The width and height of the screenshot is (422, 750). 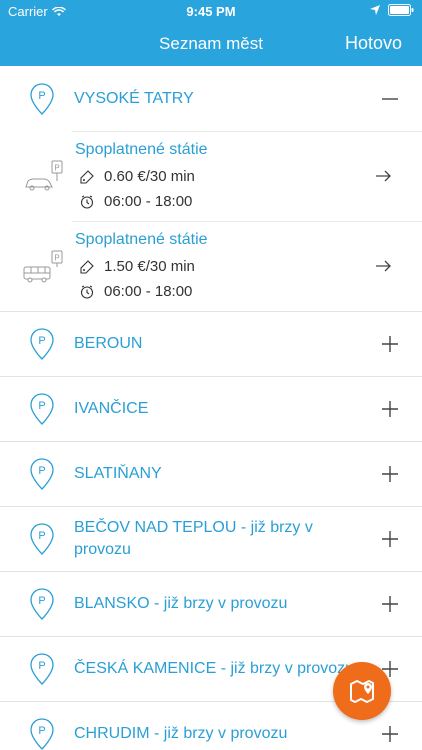 I want to click on city-label: ČESKÁ KAMENICE - již brzy v provozu, so click(x=214, y=668).